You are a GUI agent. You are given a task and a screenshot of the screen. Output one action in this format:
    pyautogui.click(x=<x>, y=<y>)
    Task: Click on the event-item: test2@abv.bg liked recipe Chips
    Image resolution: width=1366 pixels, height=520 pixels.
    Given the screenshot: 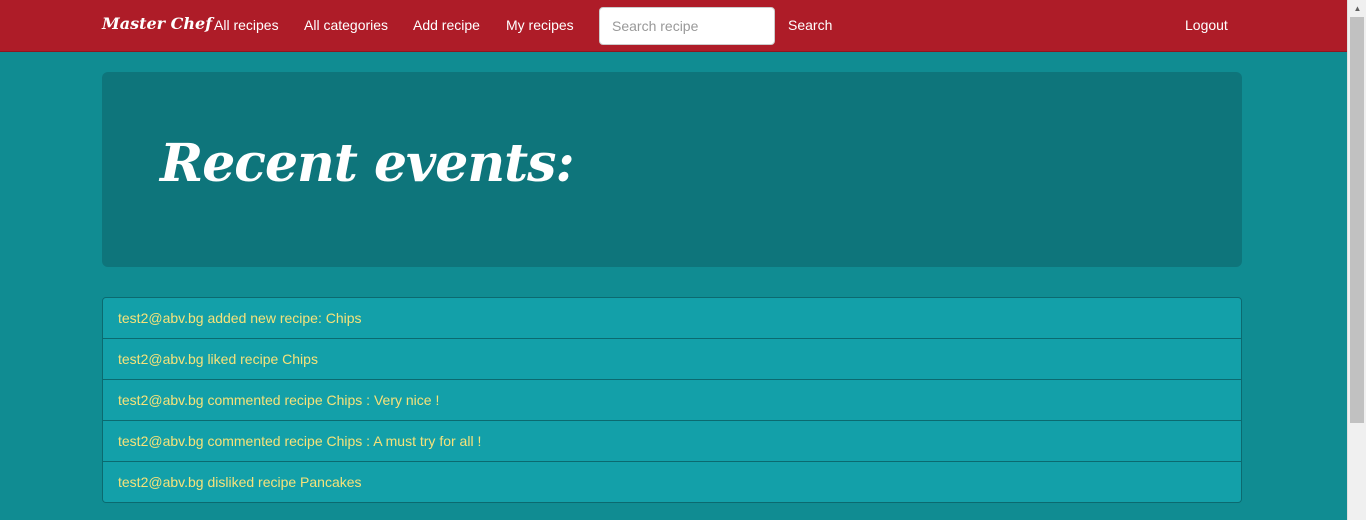 What is the action you would take?
    pyautogui.click(x=672, y=359)
    